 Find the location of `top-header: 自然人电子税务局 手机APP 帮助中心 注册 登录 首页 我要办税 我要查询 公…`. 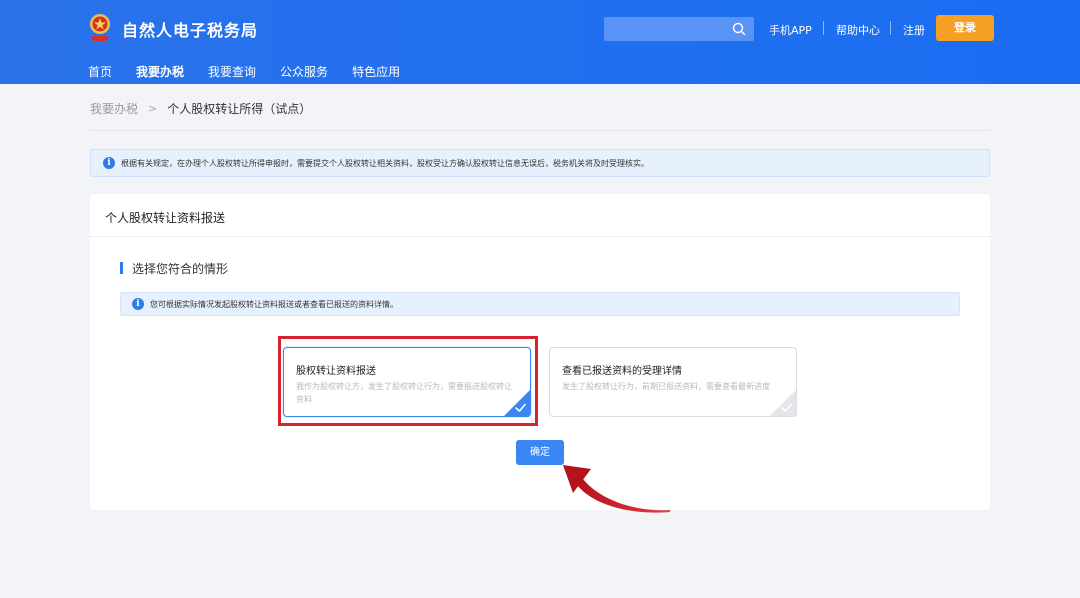

top-header: 自然人电子税务局 手机APP 帮助中心 注册 登录 首页 我要办税 我要查询 公… is located at coordinates (540, 42).